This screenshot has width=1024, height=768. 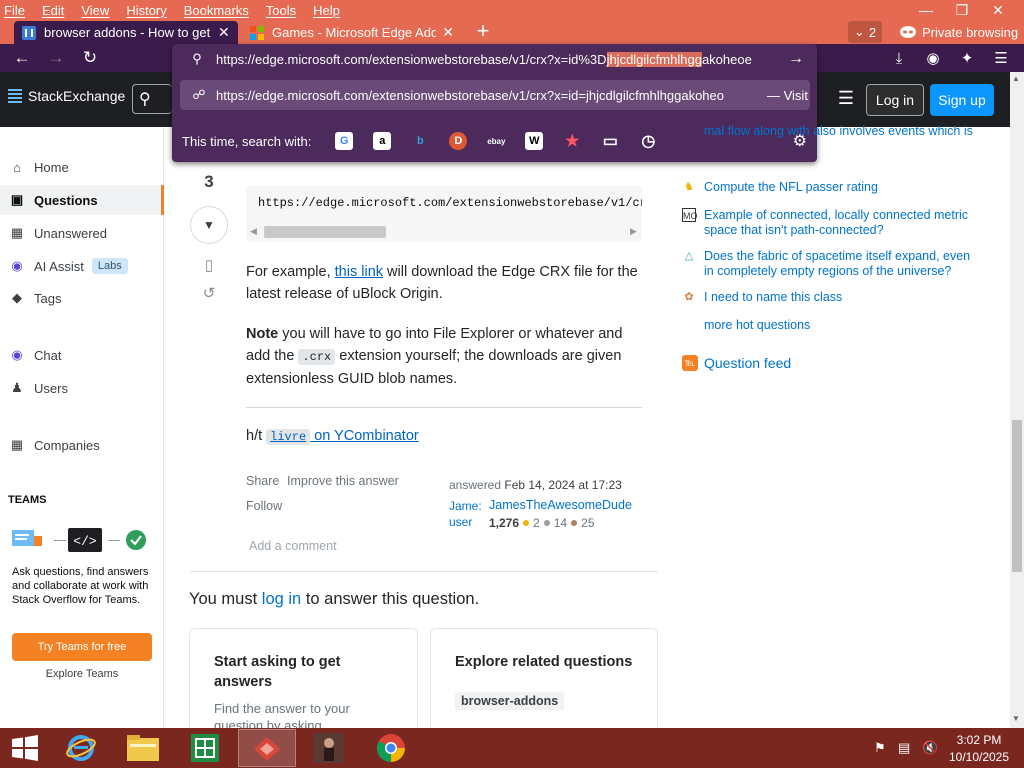 I want to click on ebay-icon: ebay, so click(x=496, y=141).